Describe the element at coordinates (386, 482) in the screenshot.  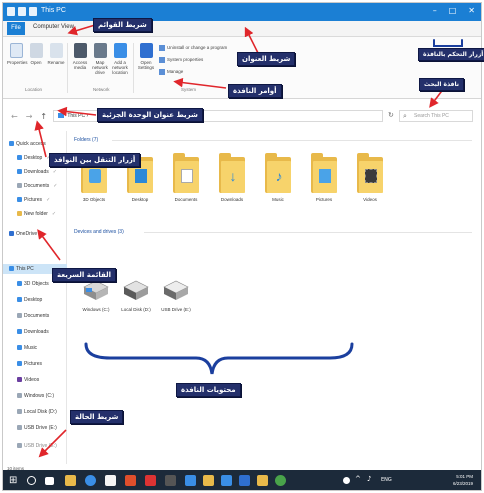
I see `language-indicator: ENG` at that location.